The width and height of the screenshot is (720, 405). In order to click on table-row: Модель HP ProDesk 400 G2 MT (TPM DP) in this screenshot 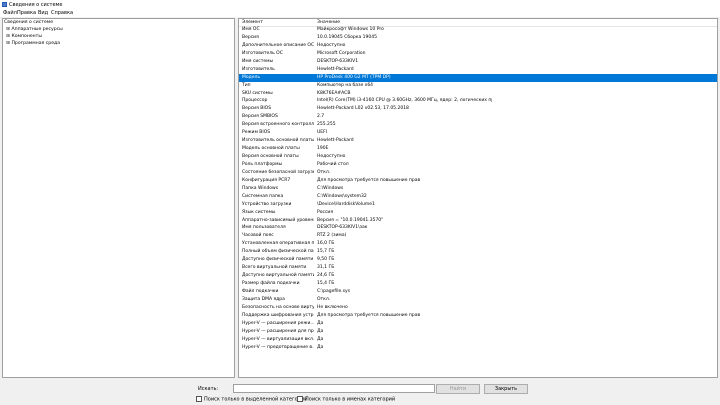, I will do `click(478, 77)`.